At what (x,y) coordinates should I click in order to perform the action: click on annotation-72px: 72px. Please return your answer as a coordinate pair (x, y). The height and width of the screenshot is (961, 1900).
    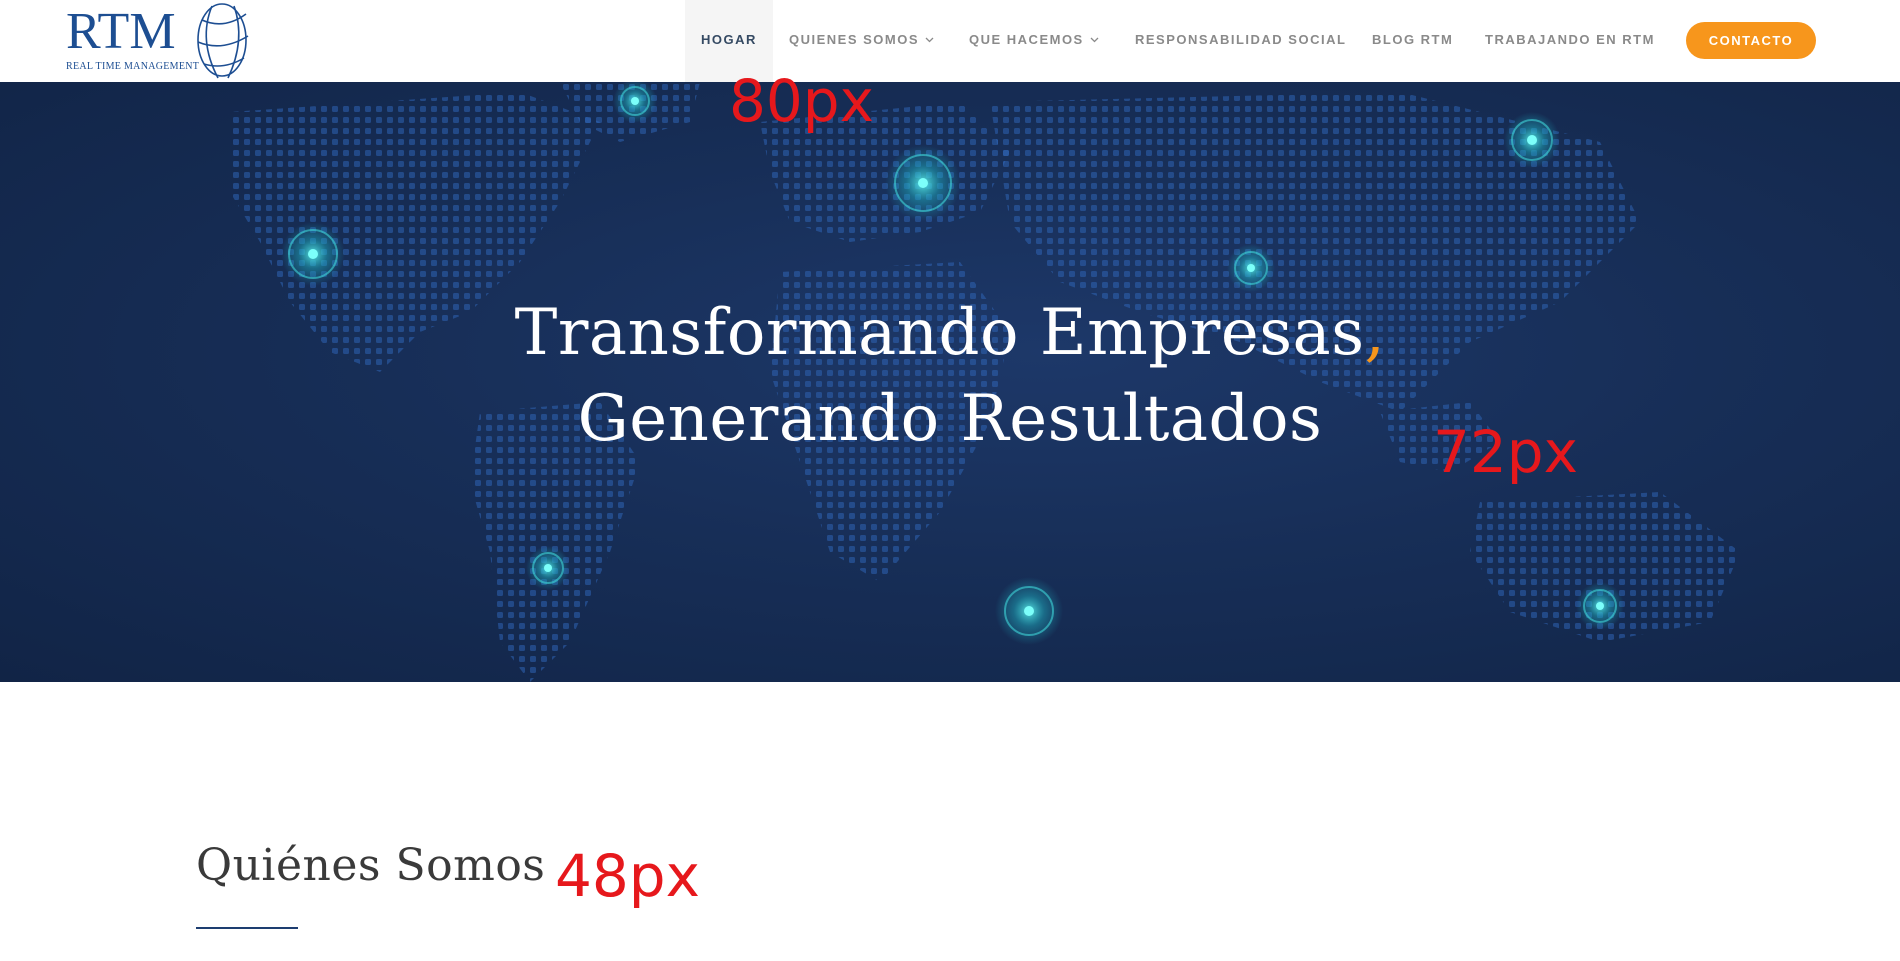
    Looking at the image, I should click on (1505, 452).